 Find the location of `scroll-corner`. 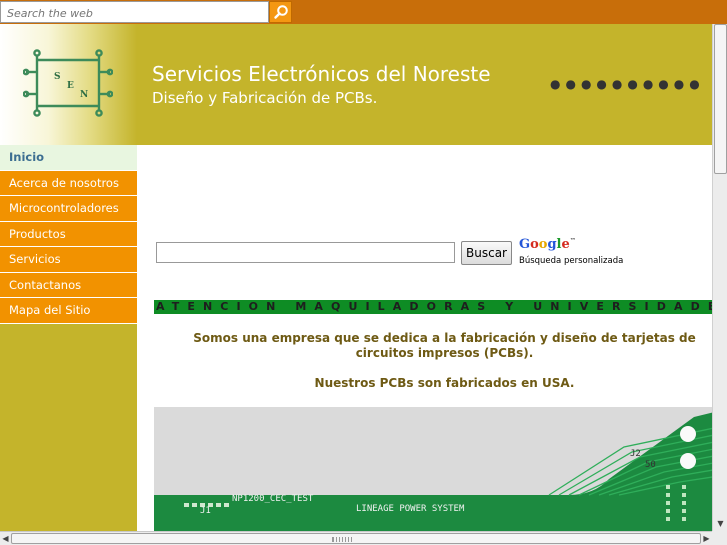

scroll-corner is located at coordinates (719, 538).